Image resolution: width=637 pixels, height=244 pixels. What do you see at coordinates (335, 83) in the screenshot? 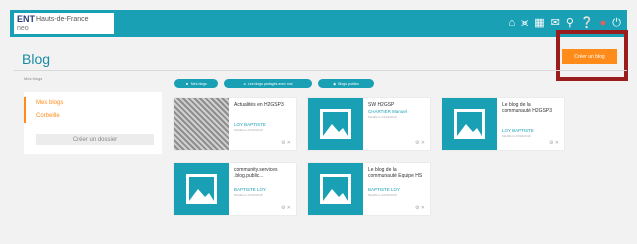
I see `globe-icon: ◉` at bounding box center [335, 83].